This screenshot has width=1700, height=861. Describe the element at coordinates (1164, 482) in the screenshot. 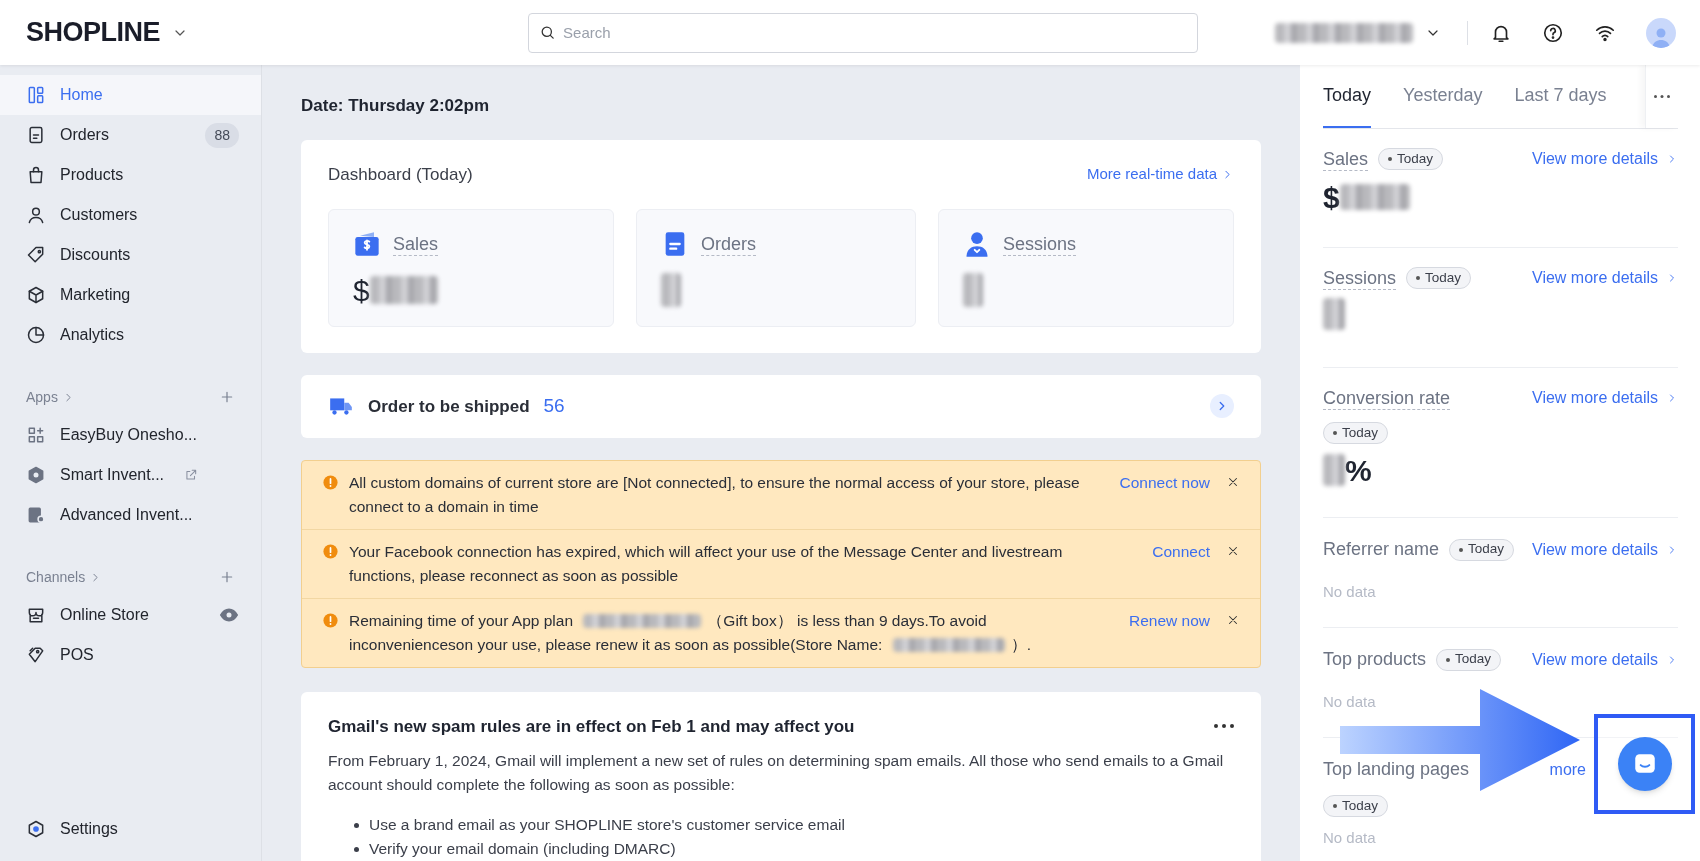

I see `alert-action-link: Connect now` at that location.